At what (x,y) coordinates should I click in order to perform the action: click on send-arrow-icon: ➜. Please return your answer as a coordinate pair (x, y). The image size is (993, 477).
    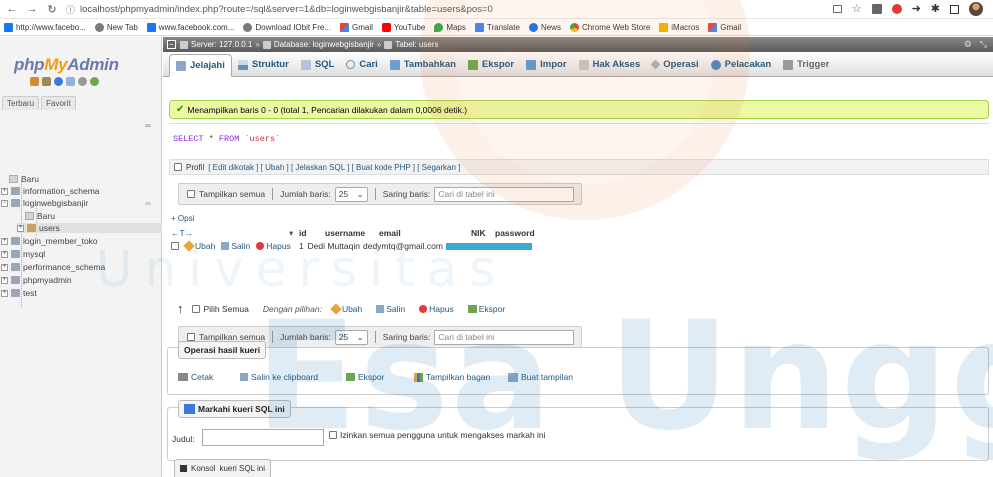
    Looking at the image, I should click on (916, 9).